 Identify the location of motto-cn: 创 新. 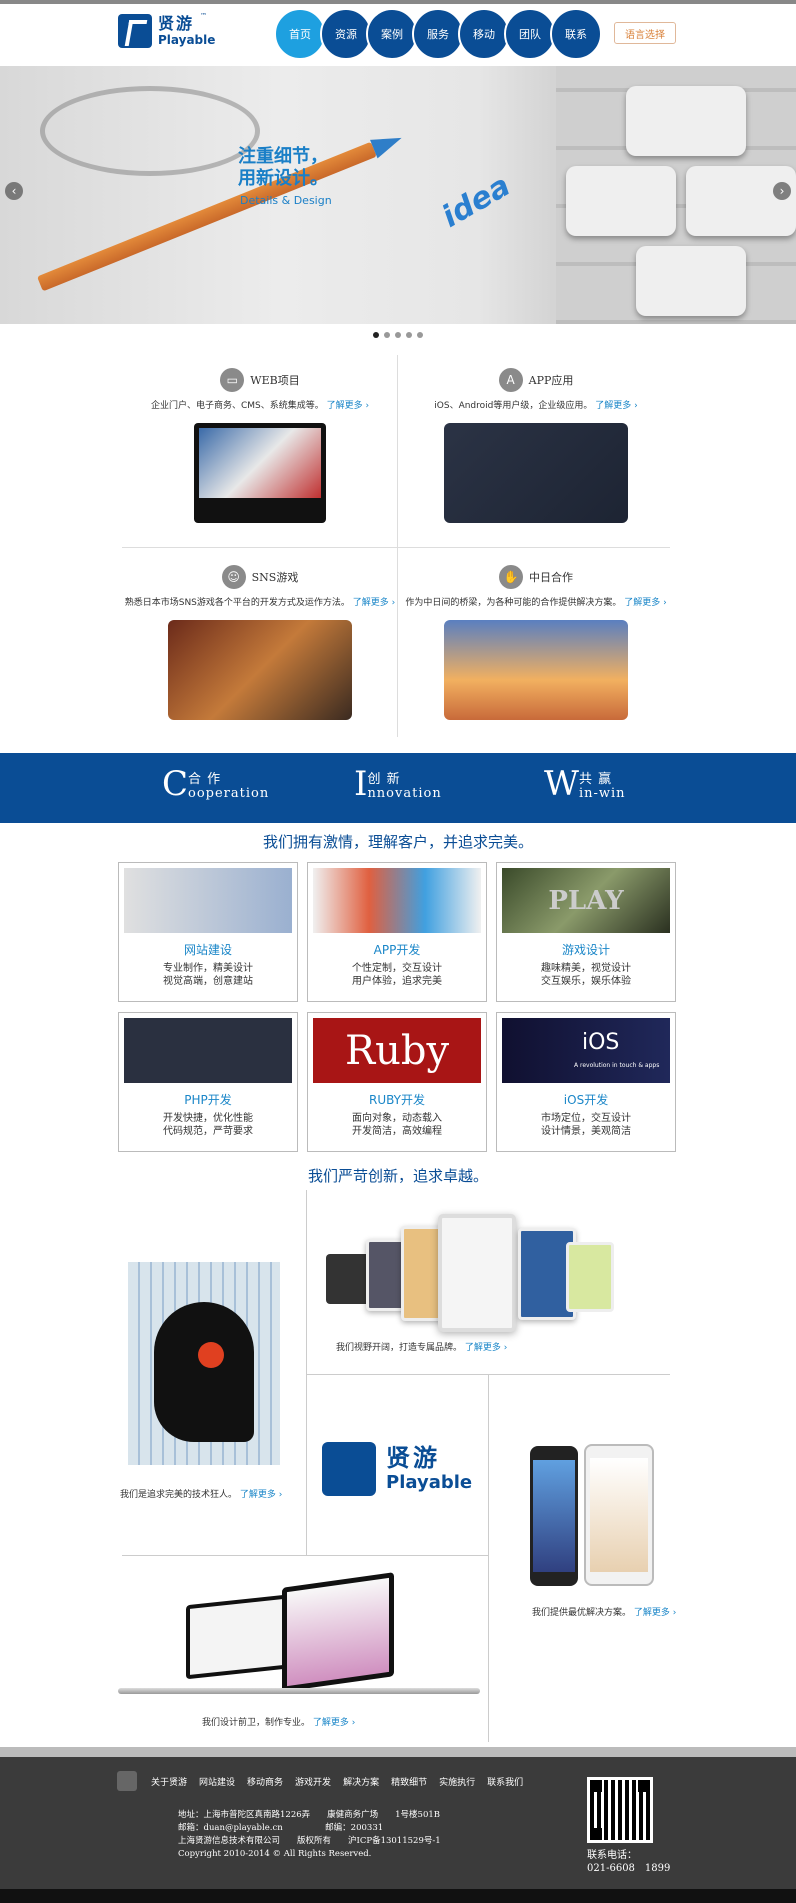
(384, 779).